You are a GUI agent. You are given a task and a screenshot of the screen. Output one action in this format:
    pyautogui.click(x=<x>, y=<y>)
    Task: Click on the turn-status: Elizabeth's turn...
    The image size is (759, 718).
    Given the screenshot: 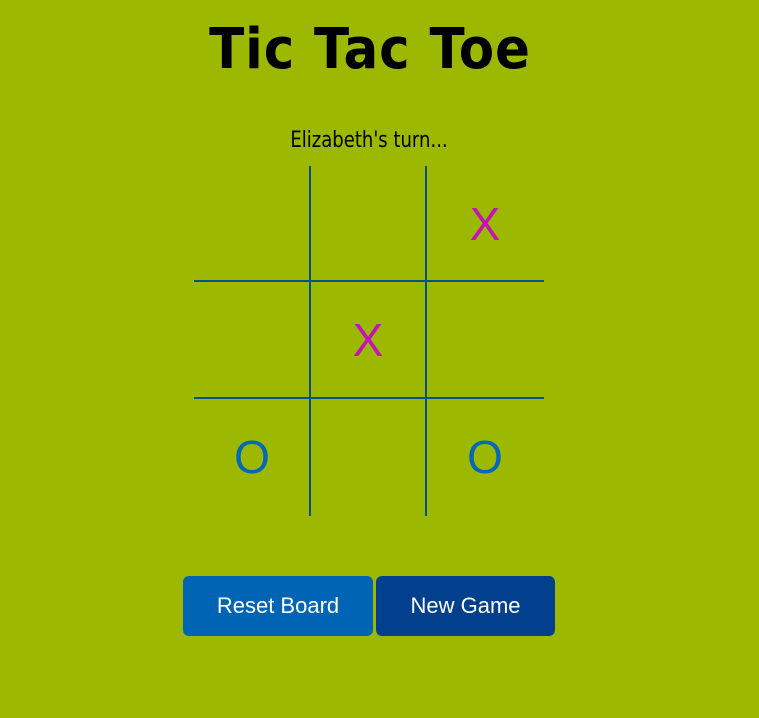 What is the action you would take?
    pyautogui.click(x=369, y=140)
    